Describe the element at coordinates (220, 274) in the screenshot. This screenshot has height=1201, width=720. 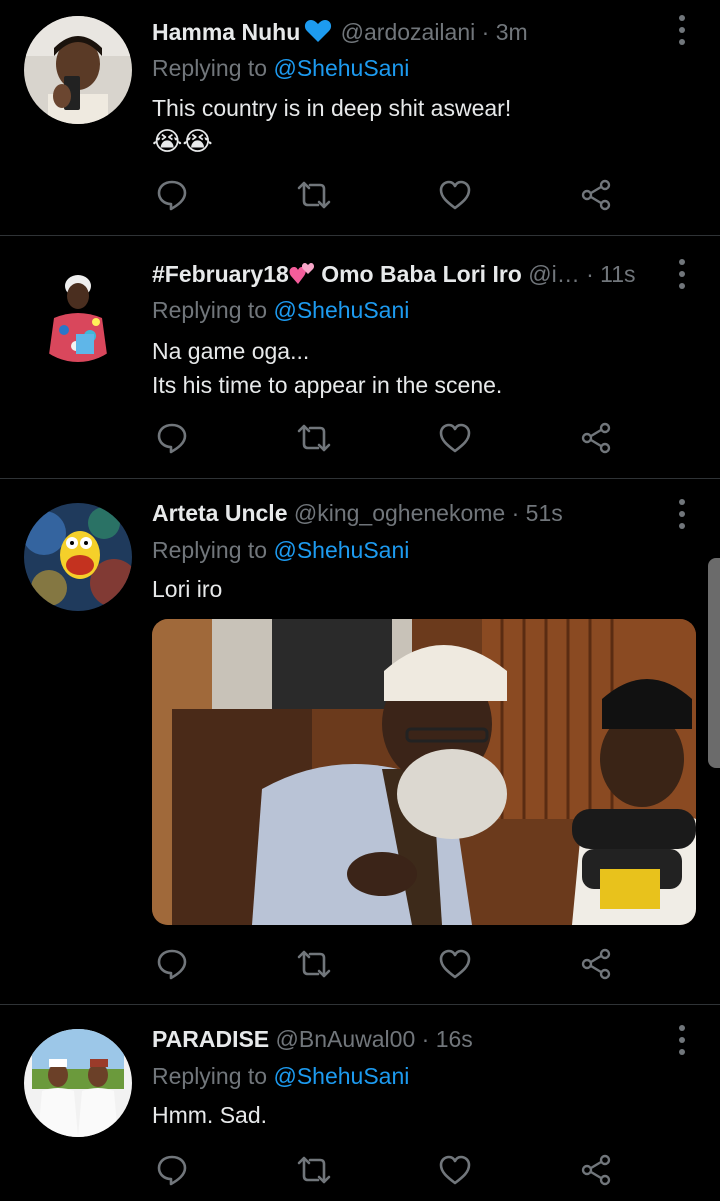
I see `display-name: #February18` at that location.